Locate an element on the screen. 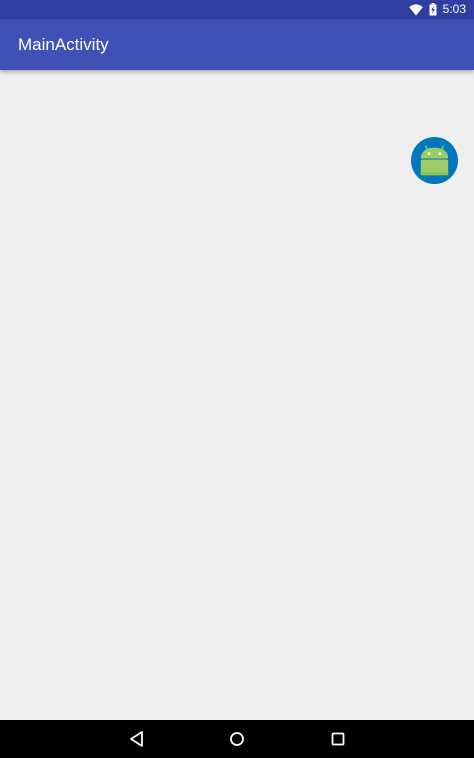 The width and height of the screenshot is (474, 758). home-icon is located at coordinates (237, 739).